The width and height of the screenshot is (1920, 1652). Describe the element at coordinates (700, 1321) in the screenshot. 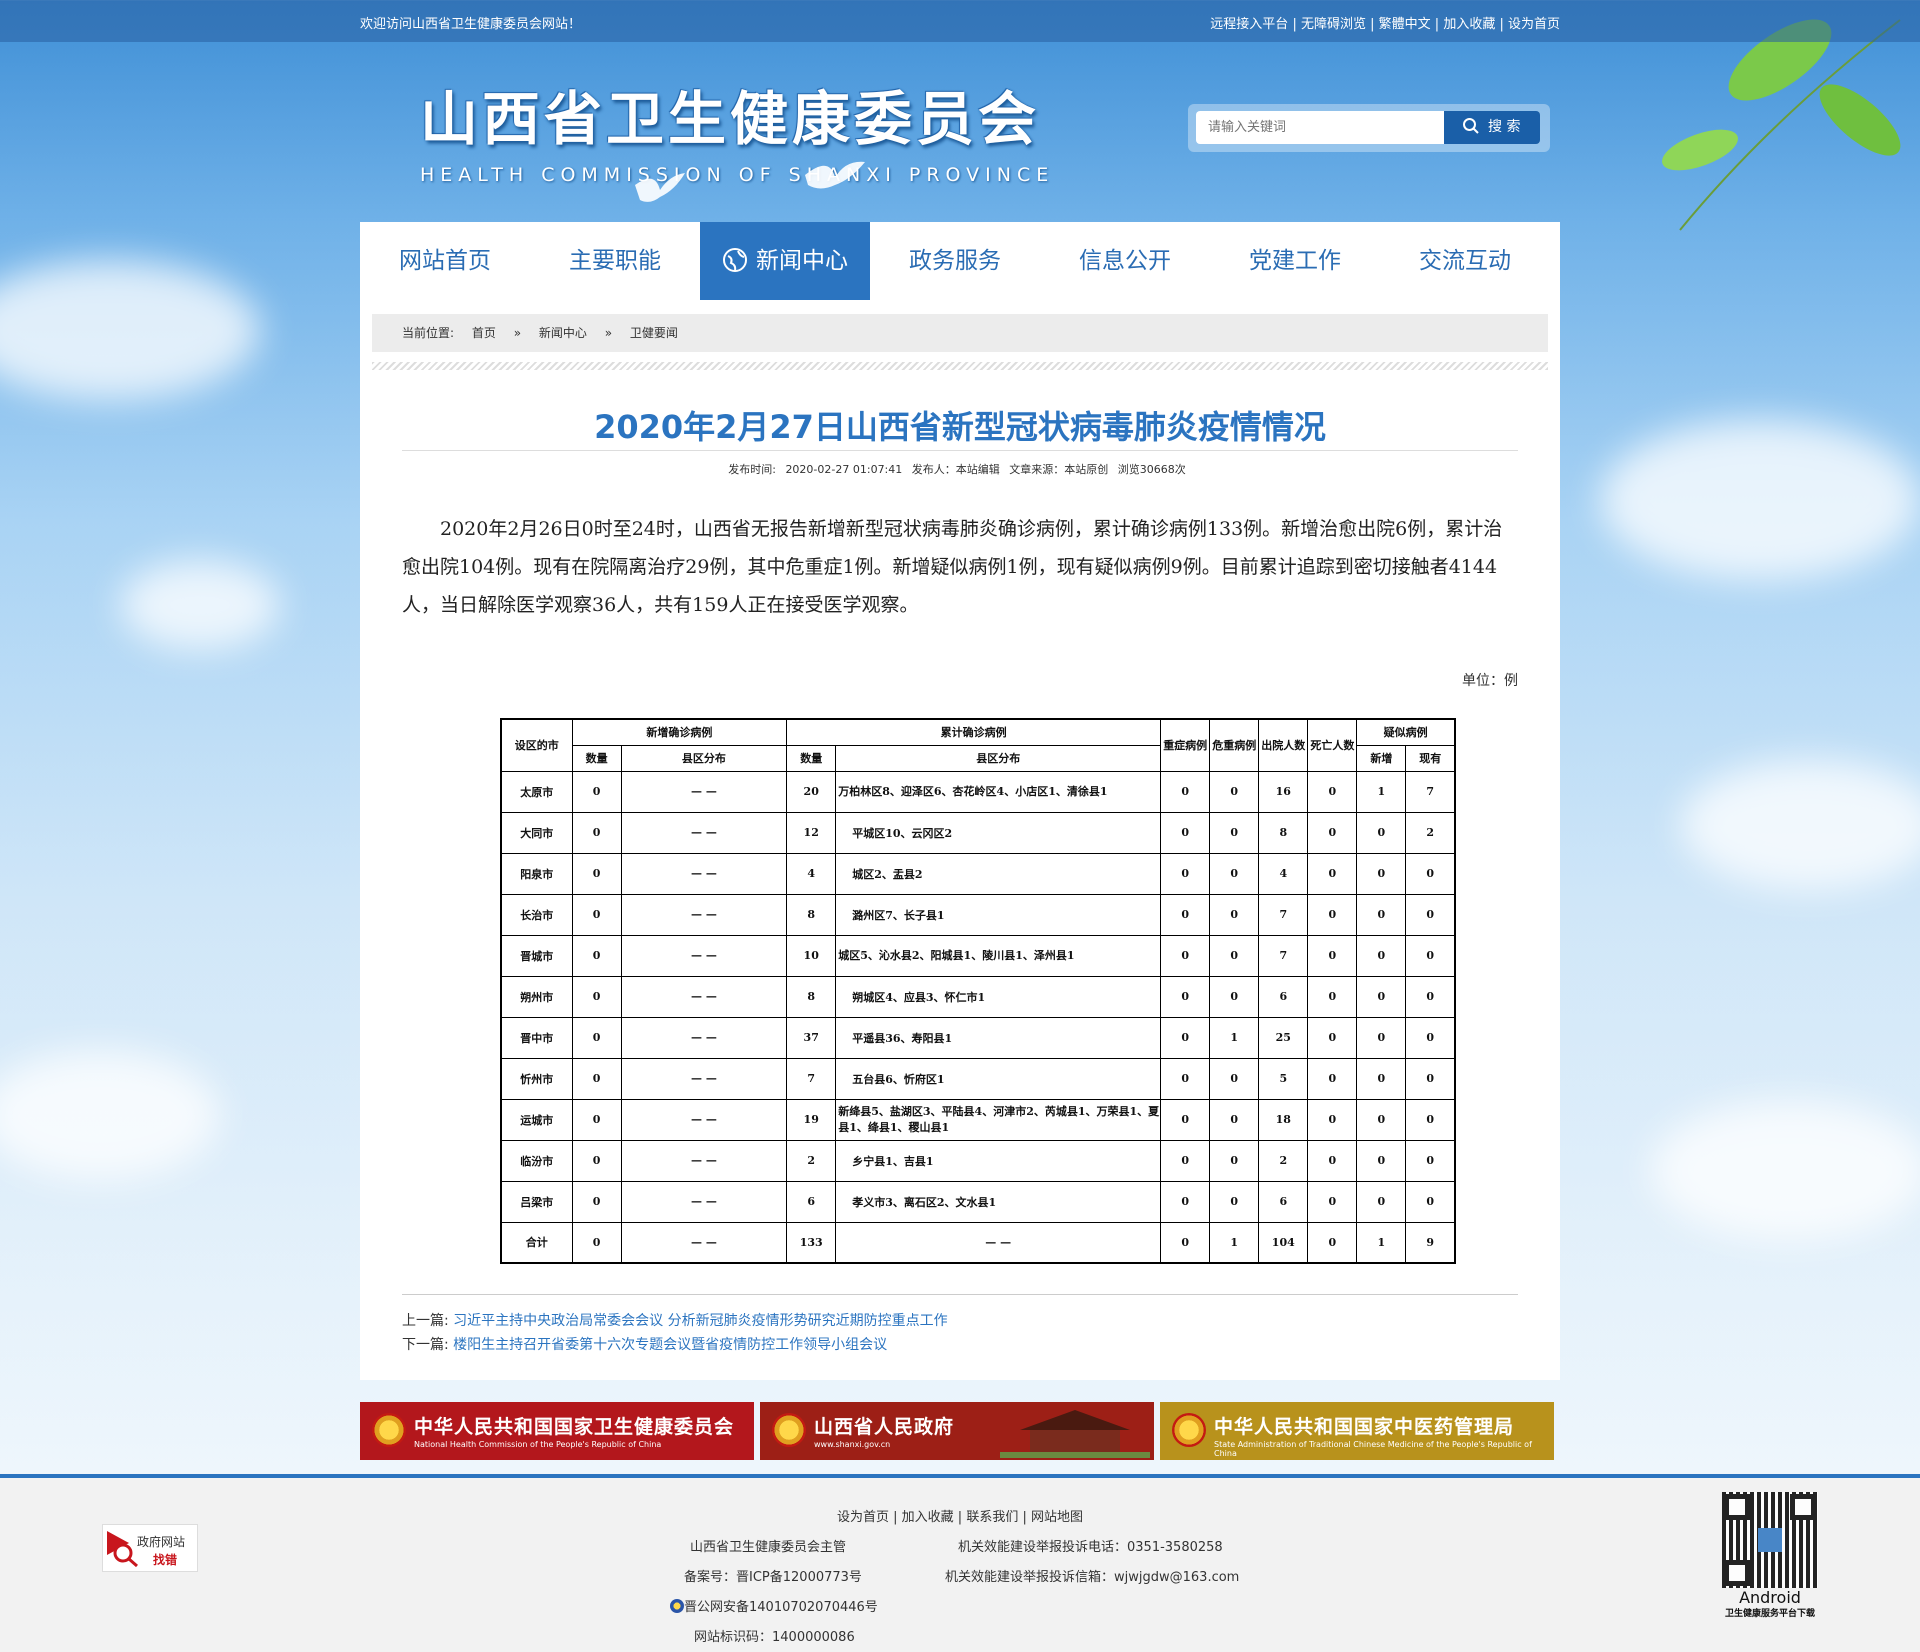

I see `prev-article-link: 习近平主持中央政治局常委会会议 分析新冠肺炎疫情形势研究近期防控重点工作` at that location.